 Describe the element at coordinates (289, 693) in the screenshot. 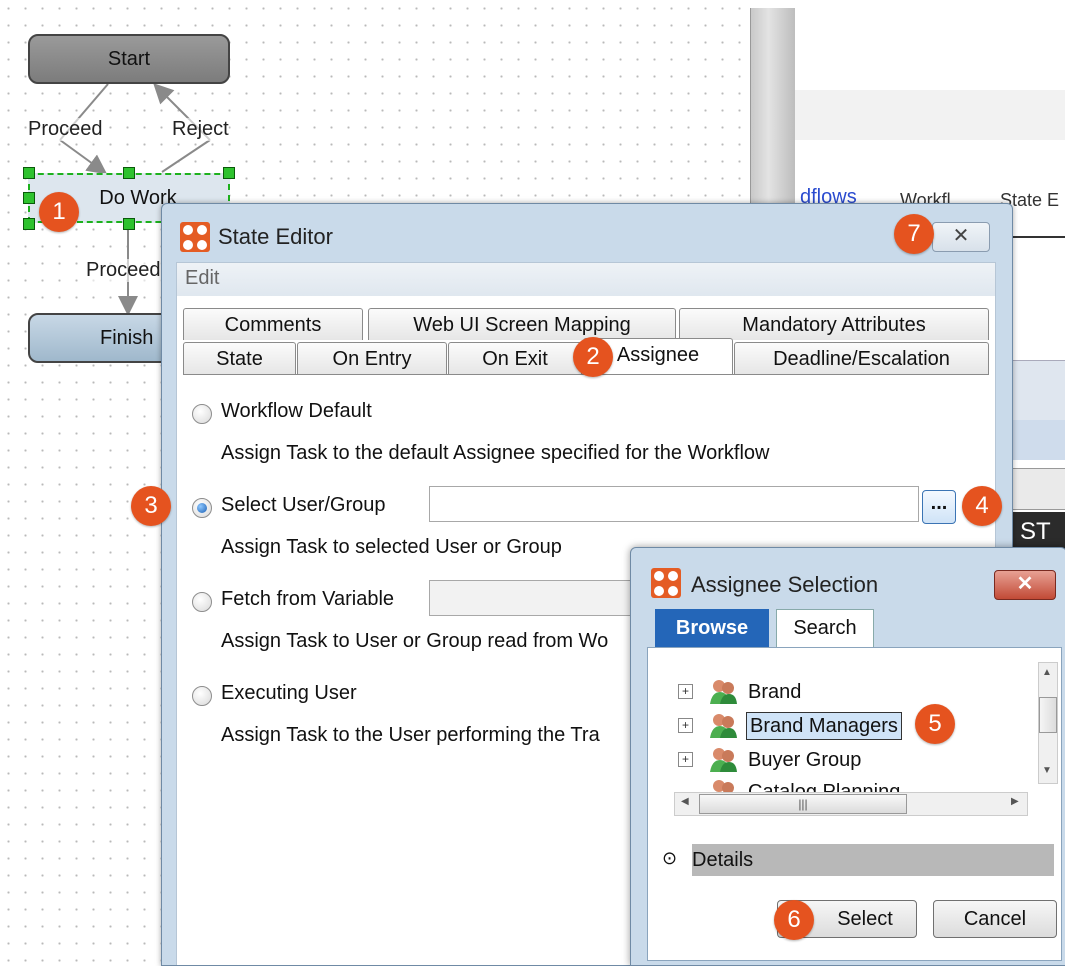

I see `option-label: Executing User` at that location.